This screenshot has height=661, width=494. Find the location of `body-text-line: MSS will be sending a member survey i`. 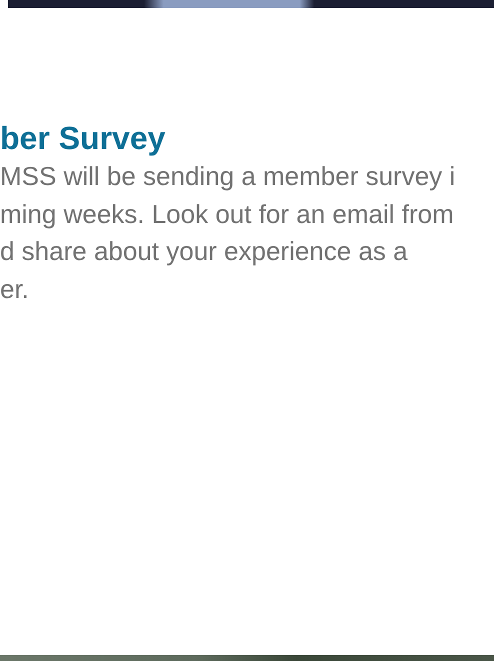

body-text-line: MSS will be sending a member survey i is located at coordinates (228, 176).